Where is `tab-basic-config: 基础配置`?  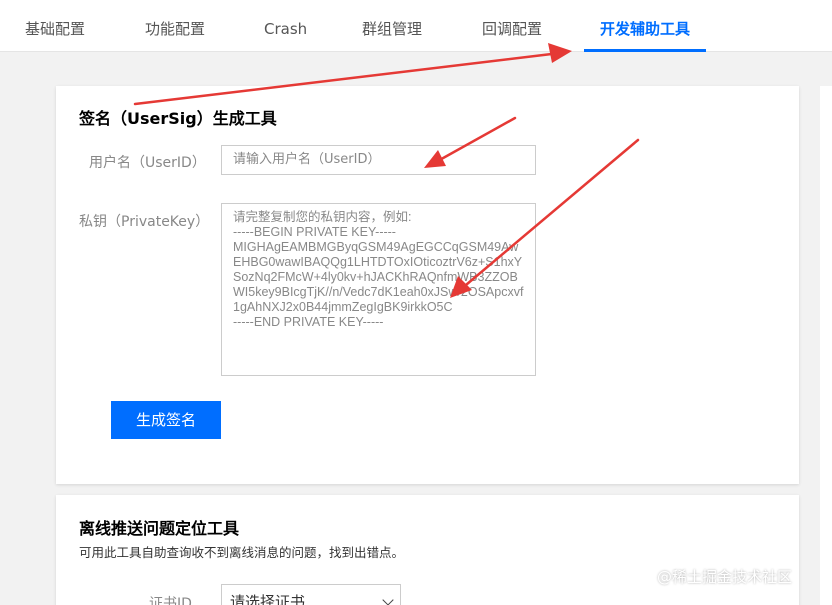 tab-basic-config: 基础配置 is located at coordinates (55, 26).